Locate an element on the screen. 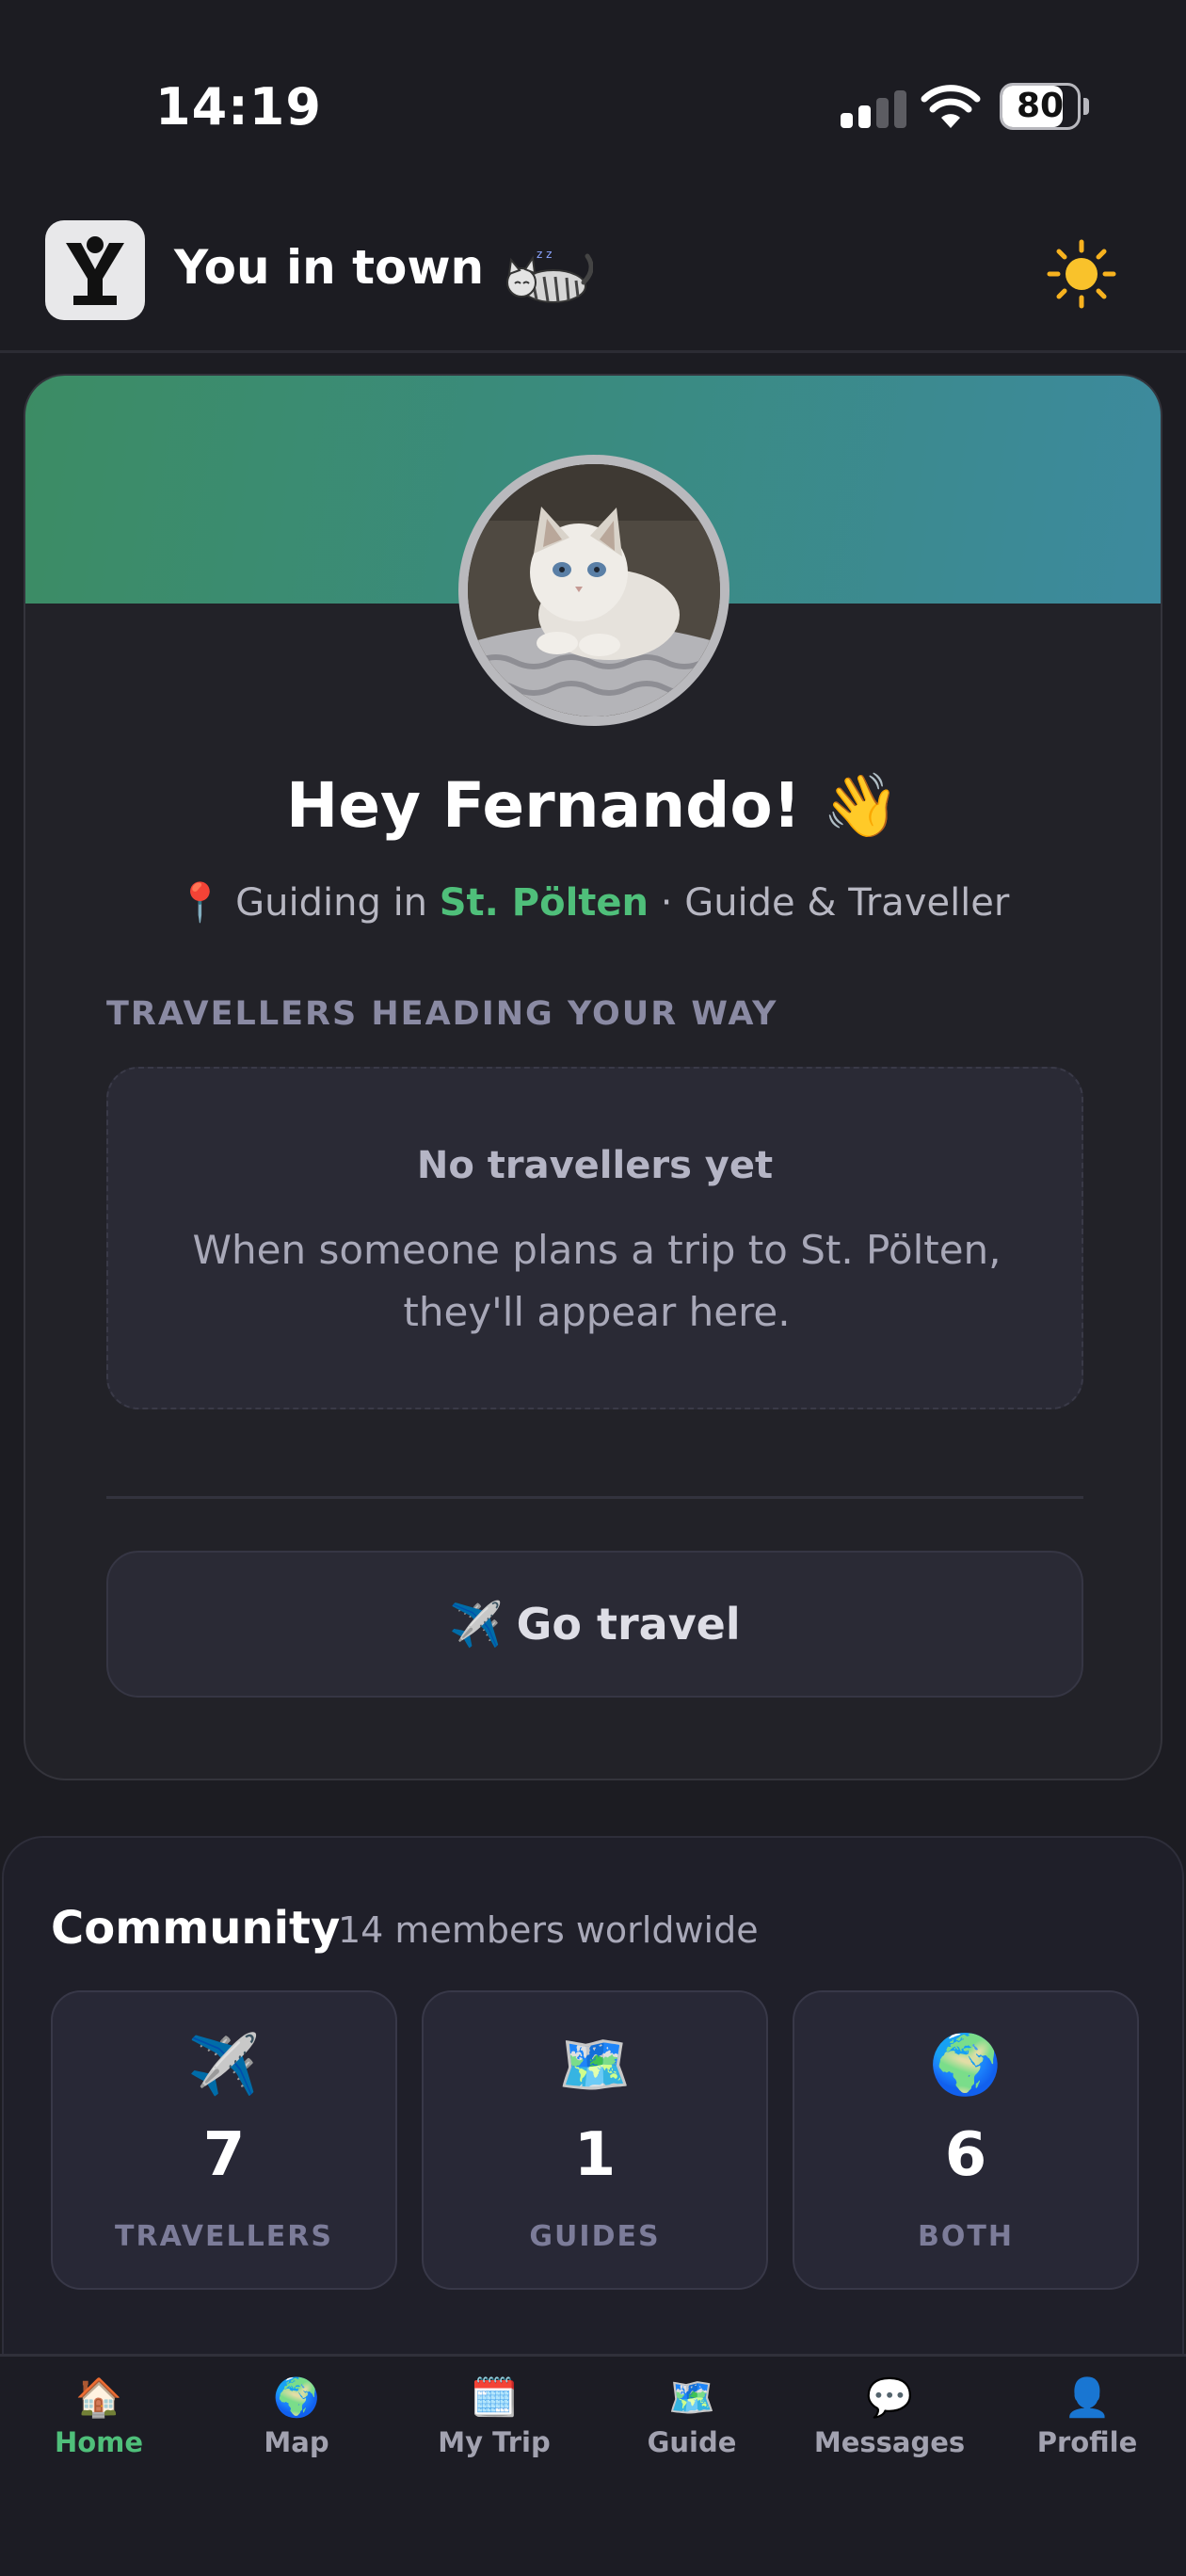 The width and height of the screenshot is (1186, 2576). app-logo is located at coordinates (95, 270).